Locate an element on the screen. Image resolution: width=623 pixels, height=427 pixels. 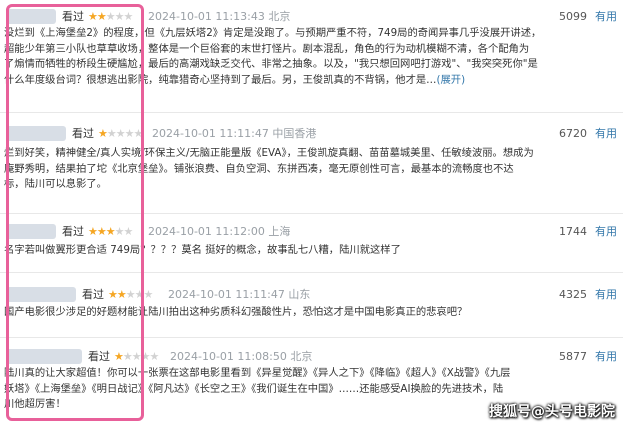
watermark: 搜狐号@头号电影院 is located at coordinates (552, 412).